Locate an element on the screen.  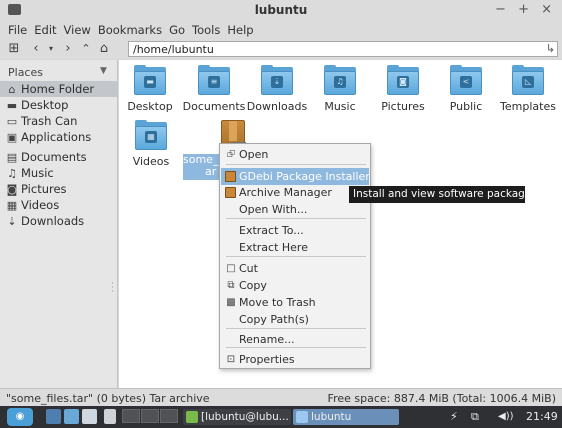
file-item-templates: ◺ Templates is located at coordinates (528, 89).